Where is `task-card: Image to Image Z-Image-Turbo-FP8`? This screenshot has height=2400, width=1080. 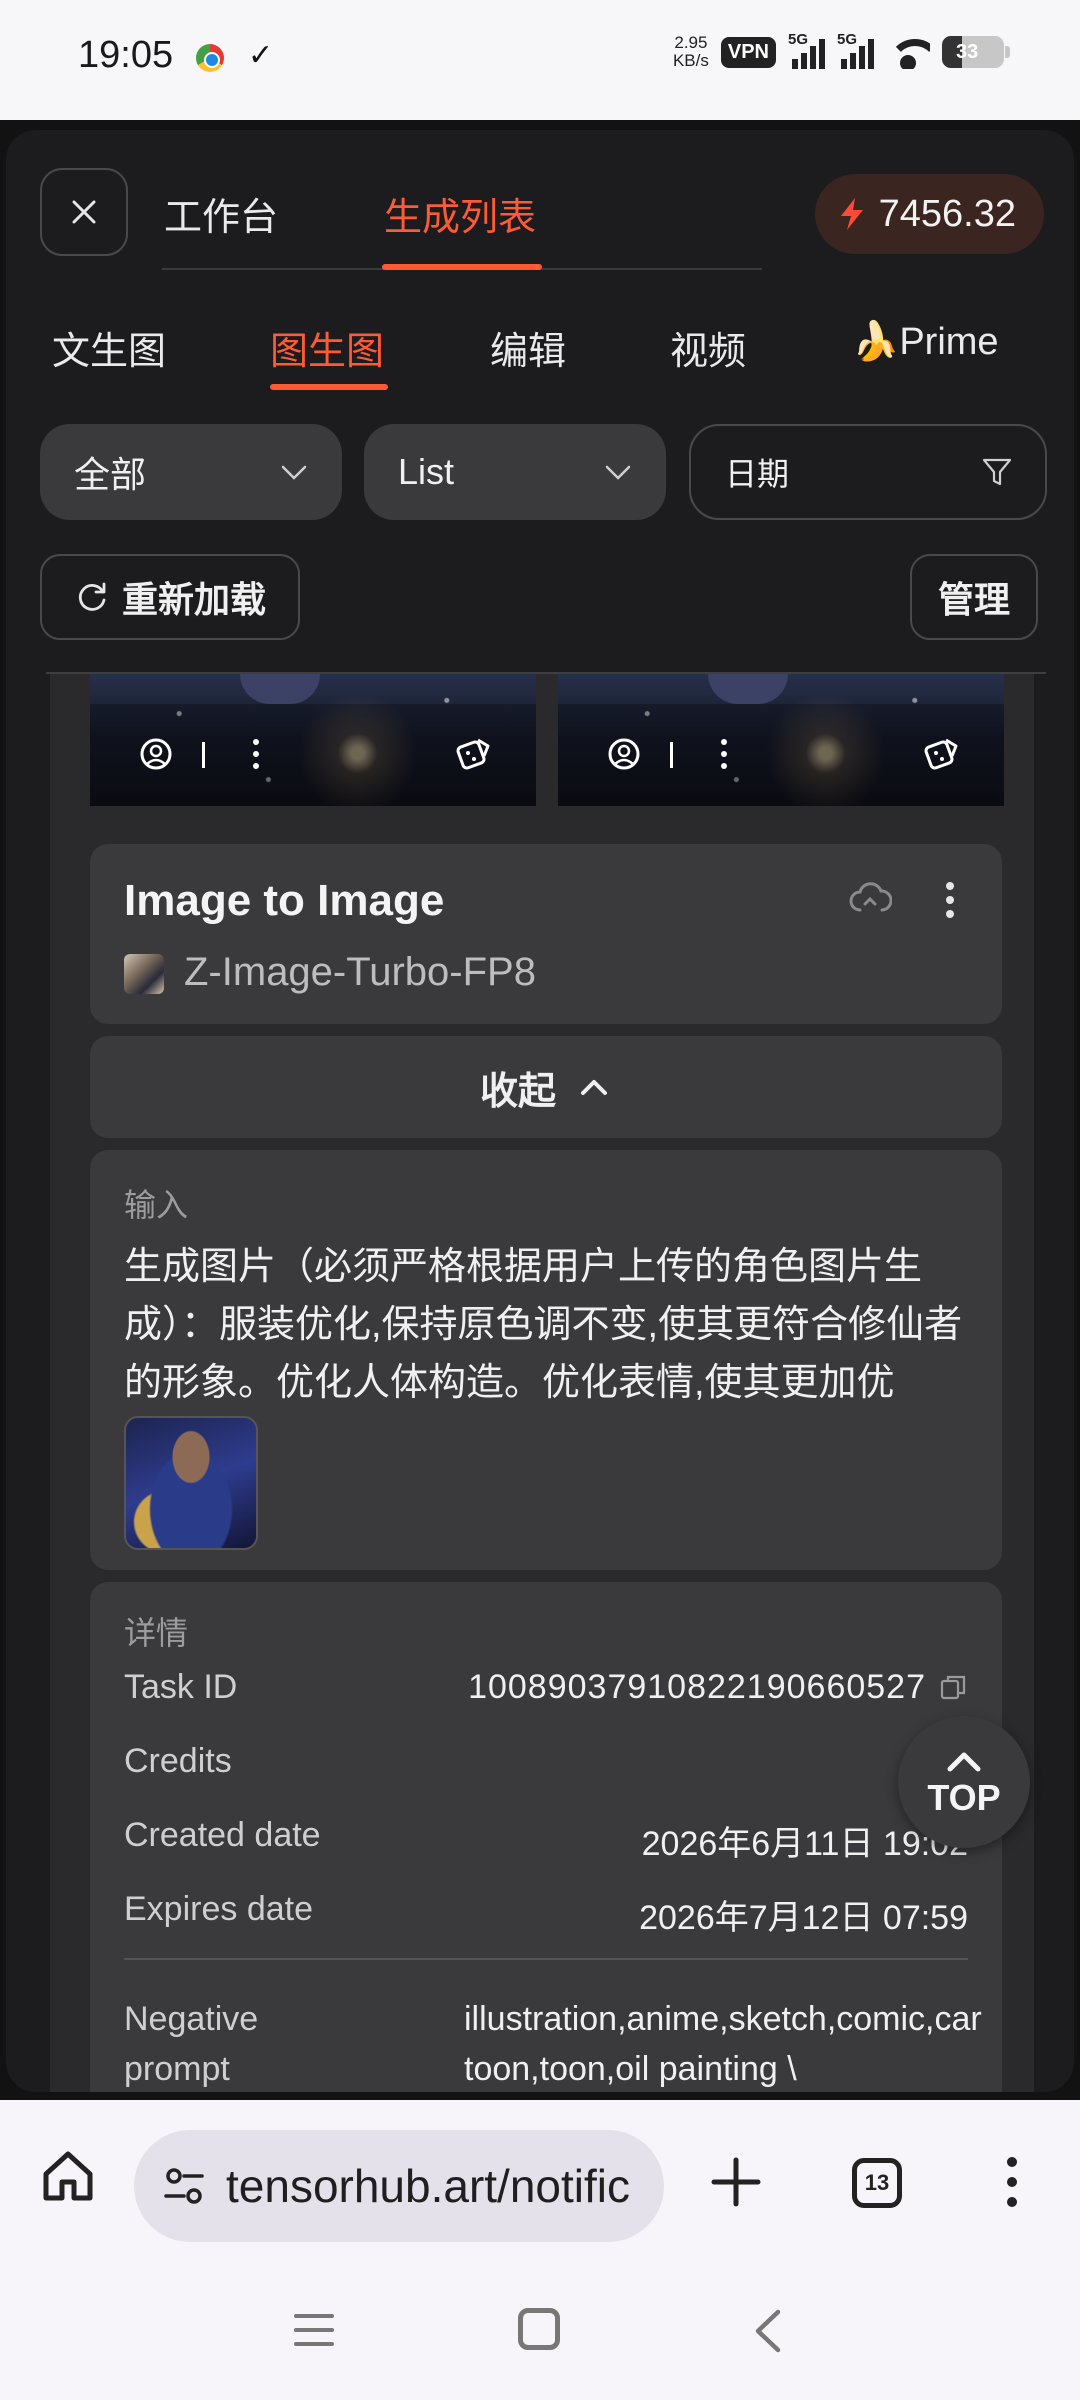 task-card: Image to Image Z-Image-Turbo-FP8 is located at coordinates (546, 934).